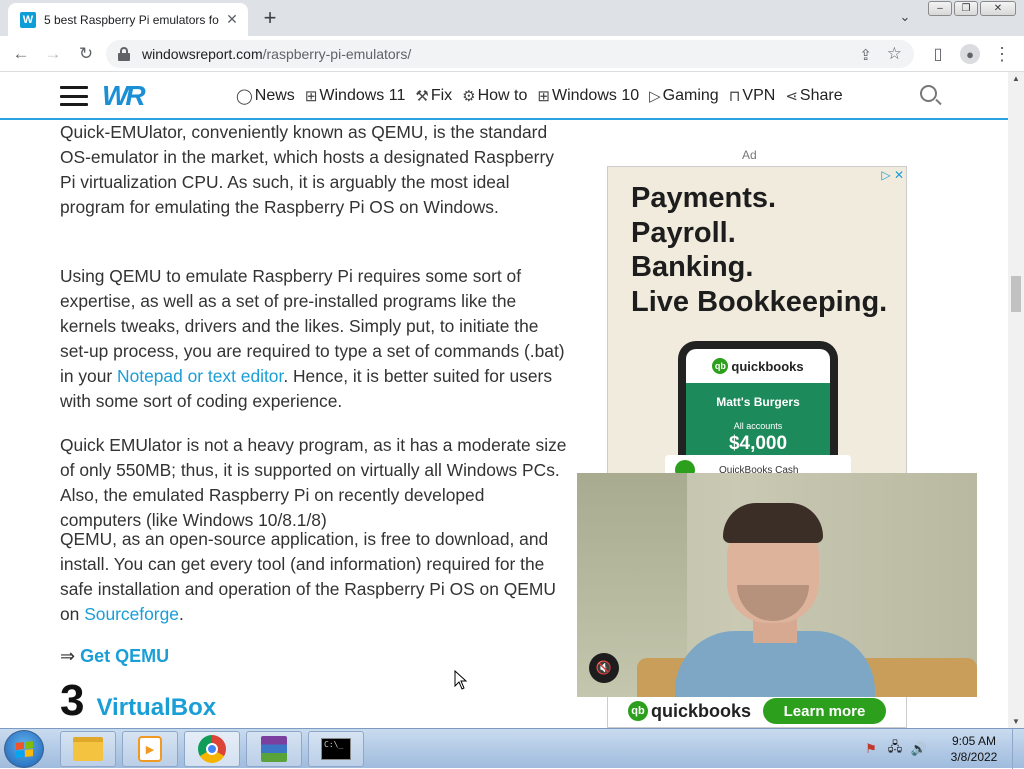  I want to click on taskbar-chrome-button, so click(212, 749).